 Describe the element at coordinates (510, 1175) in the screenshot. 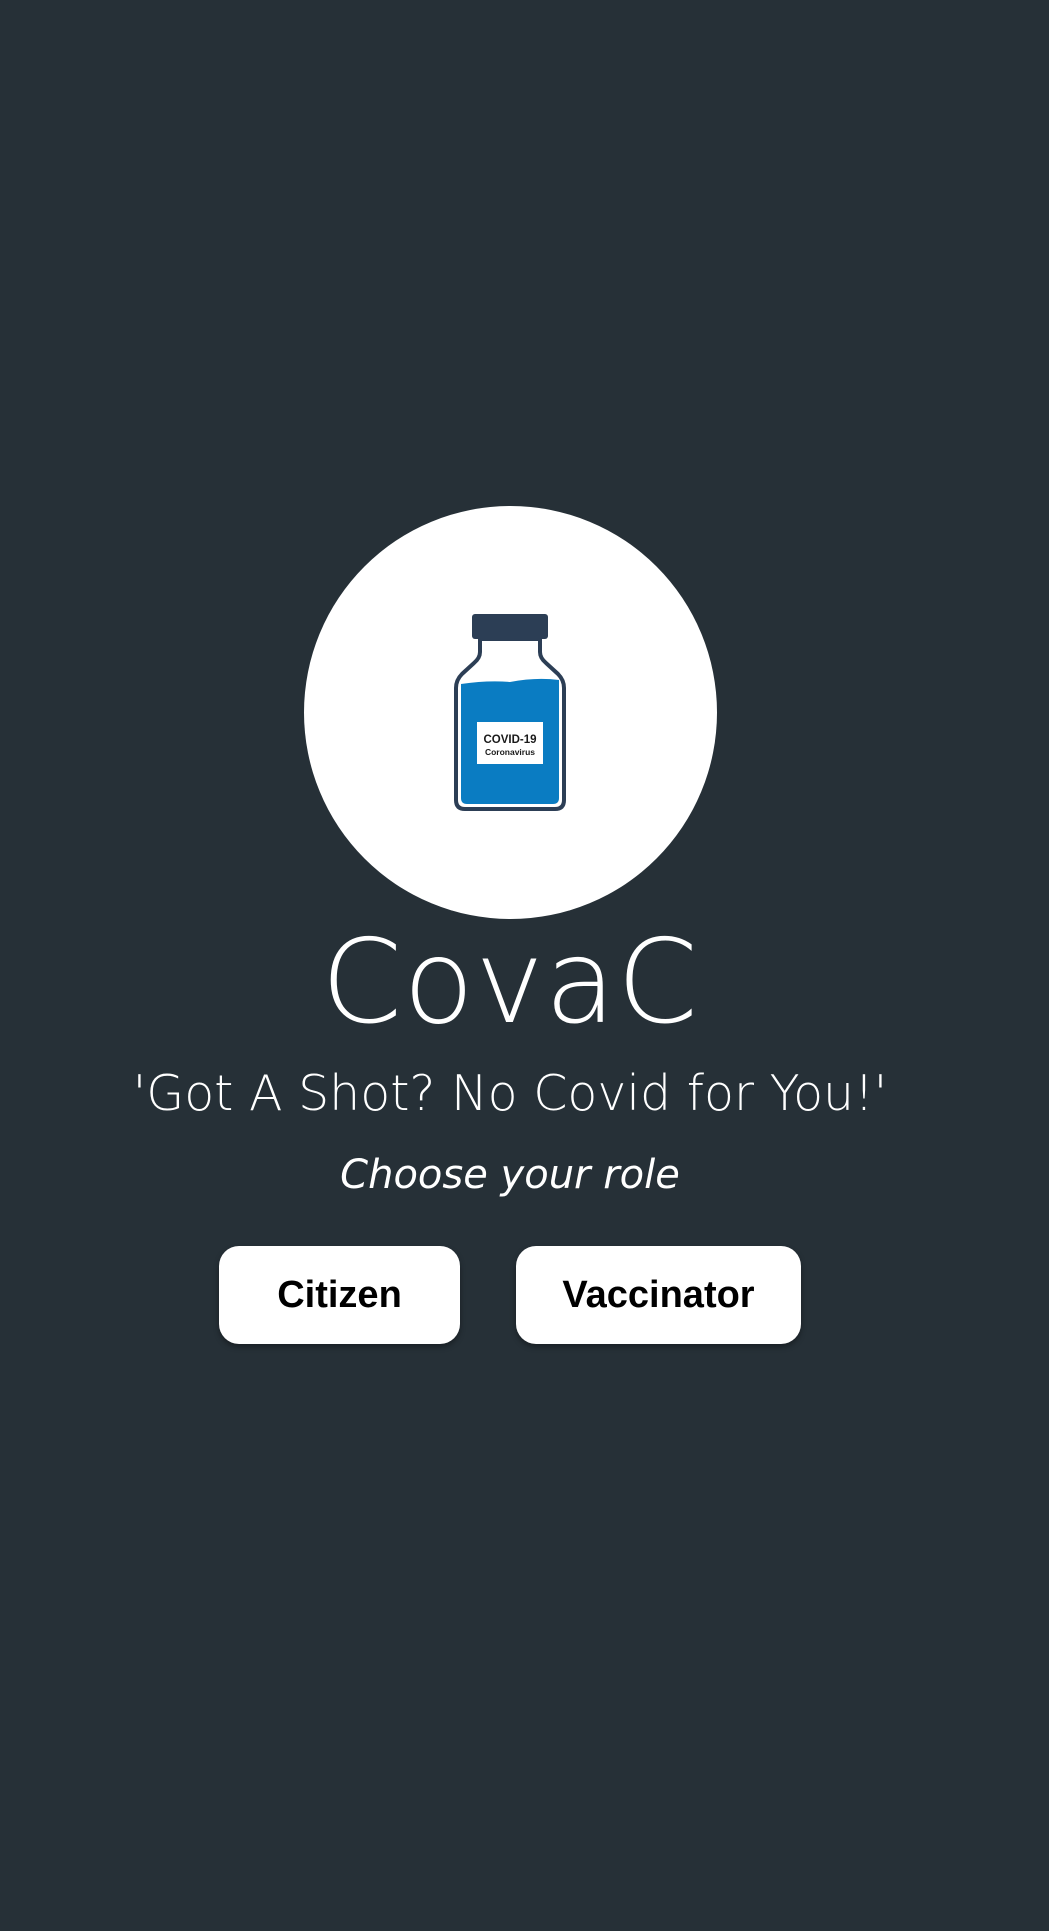

I see `role-prompt: Choose your role` at that location.